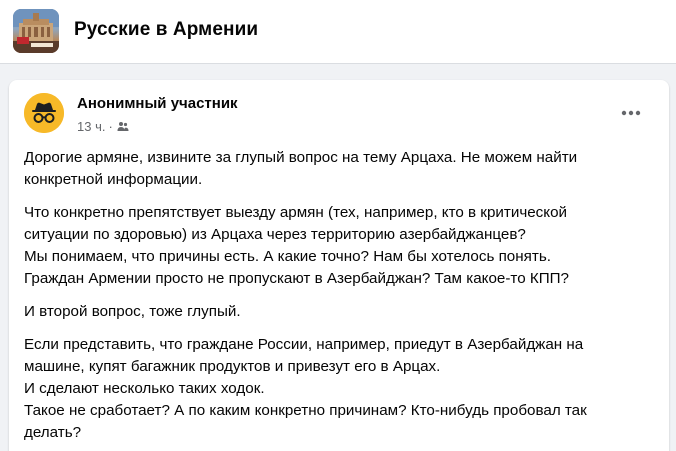 The height and width of the screenshot is (451, 676). Describe the element at coordinates (36, 31) in the screenshot. I see `group-photo-icon` at that location.